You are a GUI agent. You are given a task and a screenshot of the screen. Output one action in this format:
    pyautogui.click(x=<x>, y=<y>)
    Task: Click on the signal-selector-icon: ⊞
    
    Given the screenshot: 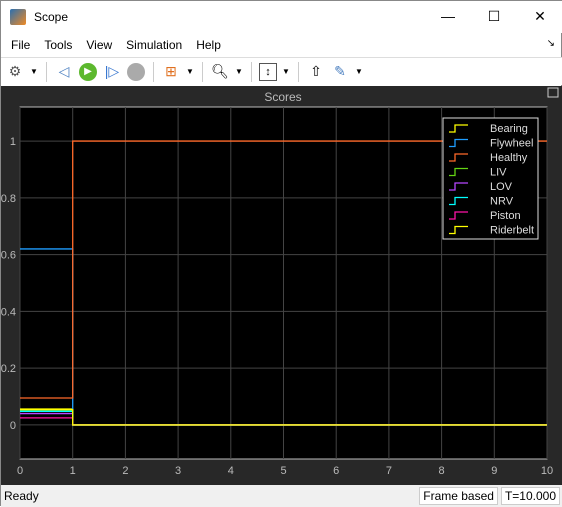 What is the action you would take?
    pyautogui.click(x=171, y=72)
    